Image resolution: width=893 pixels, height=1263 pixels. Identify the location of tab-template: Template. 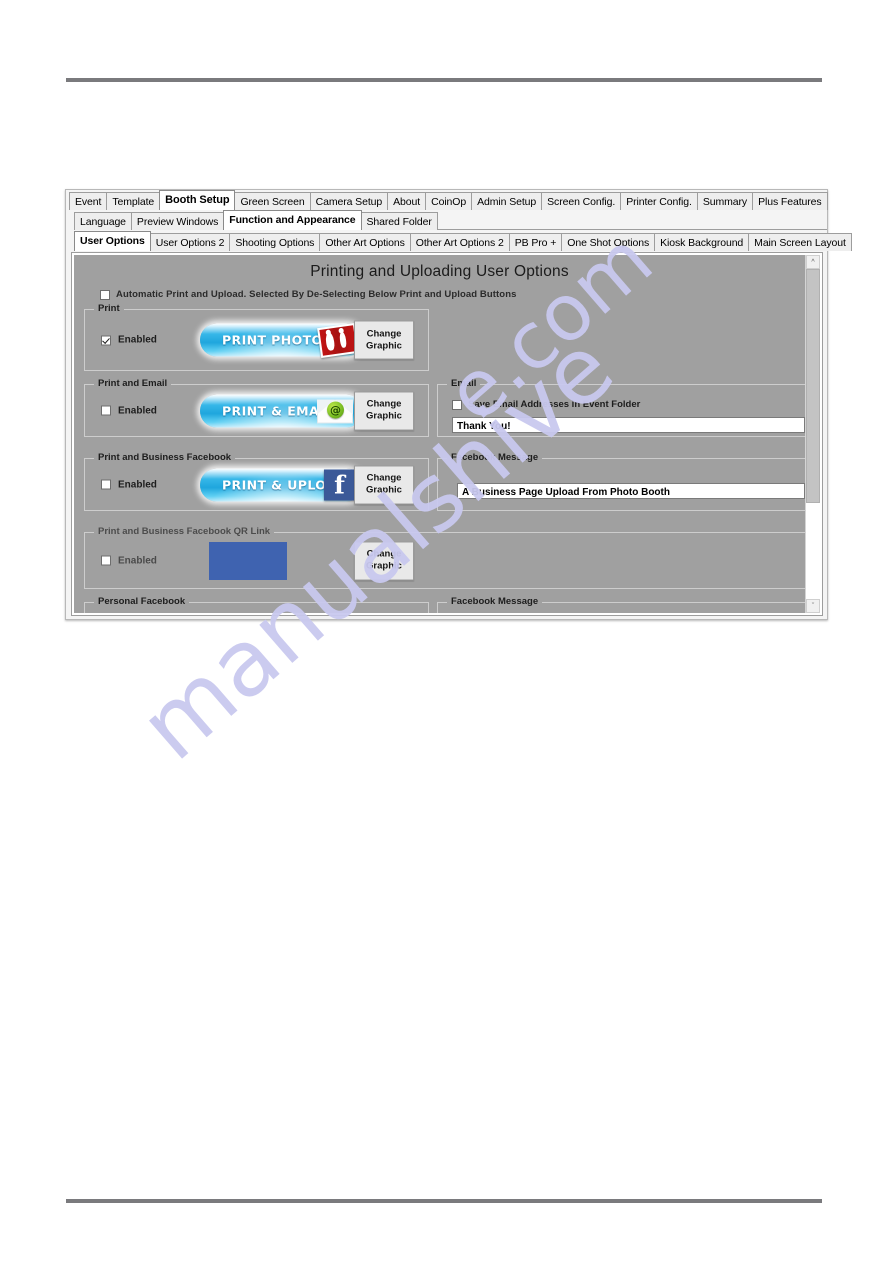
(133, 201).